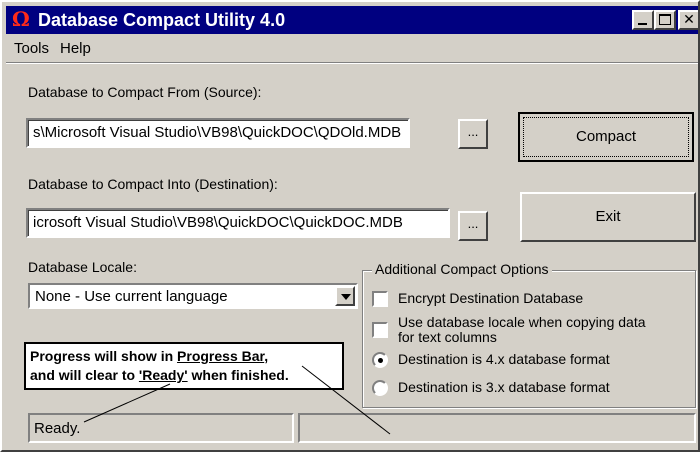 The image size is (700, 452). What do you see at coordinates (346, 400) in the screenshot?
I see `pointer-line-progress` at bounding box center [346, 400].